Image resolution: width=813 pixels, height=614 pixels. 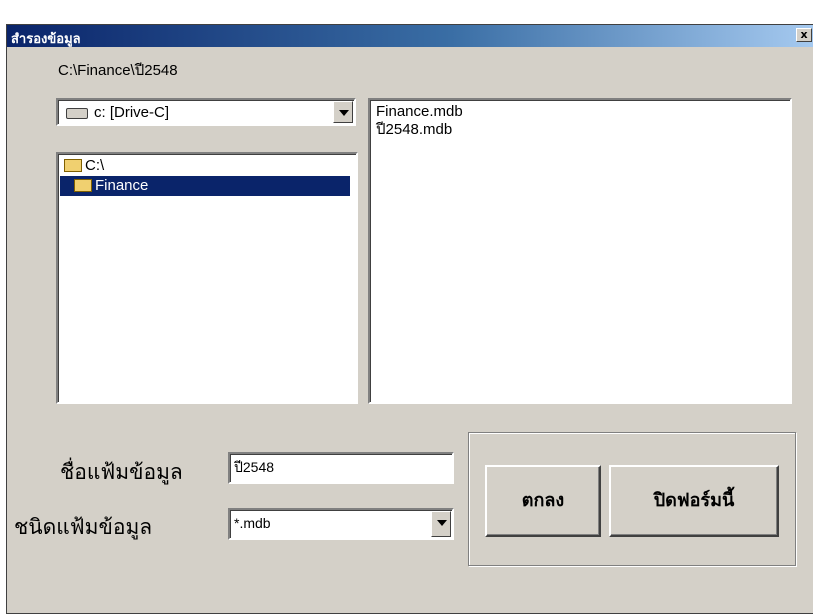 I want to click on action-button-group: ตกลง ปิดฟอร์มนี้, so click(x=632, y=499).